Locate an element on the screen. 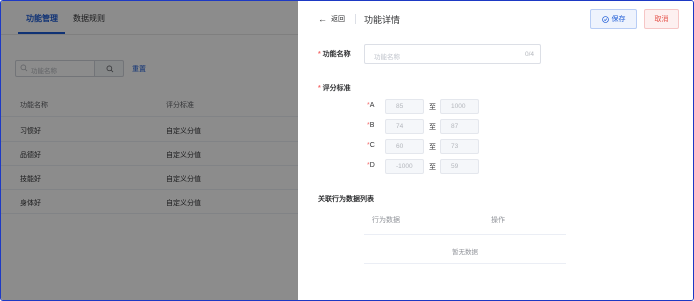 This screenshot has height=301, width=694. grade-min-input: -1000 is located at coordinates (404, 166).